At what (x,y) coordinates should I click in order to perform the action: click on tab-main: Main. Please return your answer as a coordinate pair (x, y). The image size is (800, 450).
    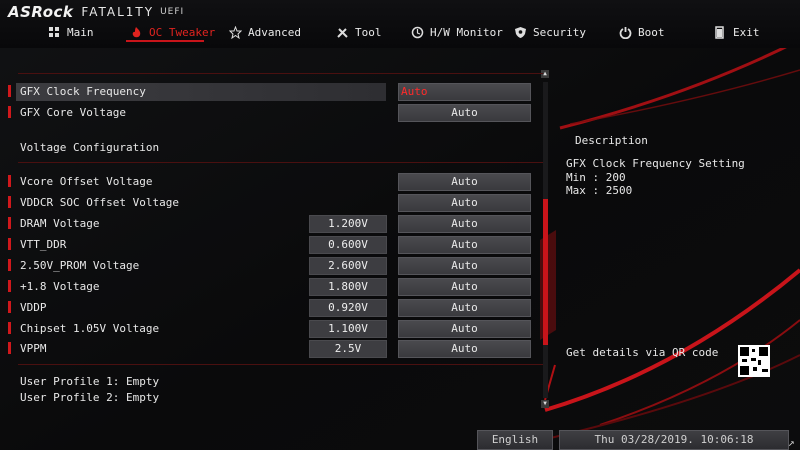
    Looking at the image, I should click on (71, 32).